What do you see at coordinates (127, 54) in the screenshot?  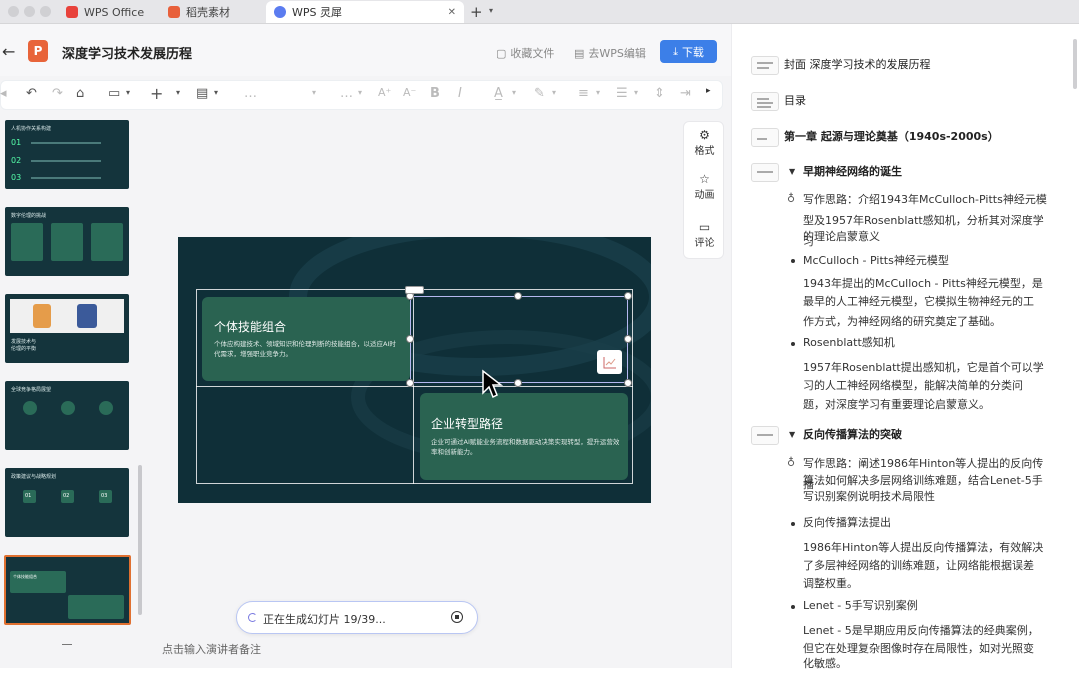 I see `document-title: 深度学习技术发展历程` at bounding box center [127, 54].